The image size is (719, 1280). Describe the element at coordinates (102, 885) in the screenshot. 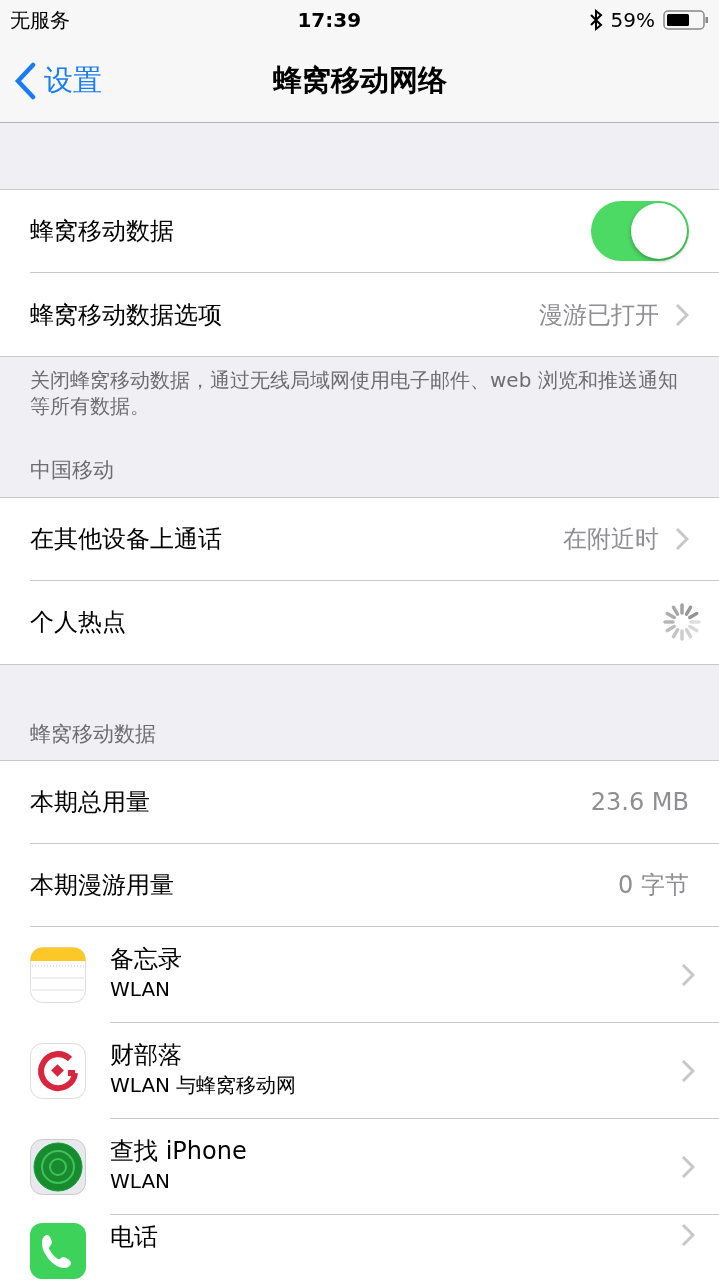

I see `row-label: 本期漫游用量` at that location.